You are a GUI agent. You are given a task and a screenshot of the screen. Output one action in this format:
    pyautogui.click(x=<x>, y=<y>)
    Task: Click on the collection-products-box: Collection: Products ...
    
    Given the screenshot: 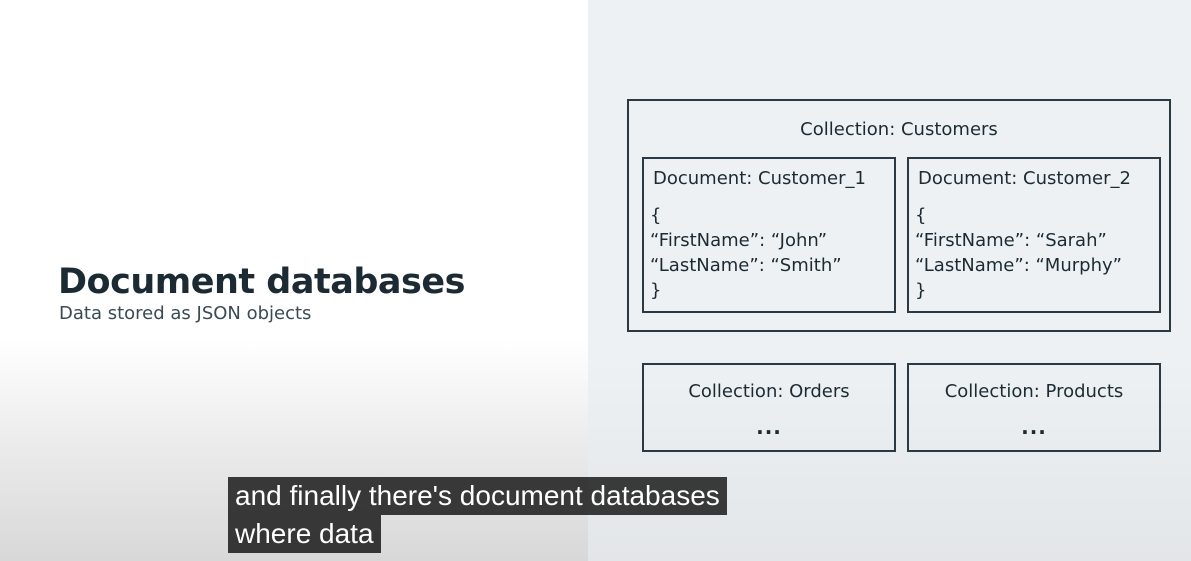 What is the action you would take?
    pyautogui.click(x=1034, y=407)
    